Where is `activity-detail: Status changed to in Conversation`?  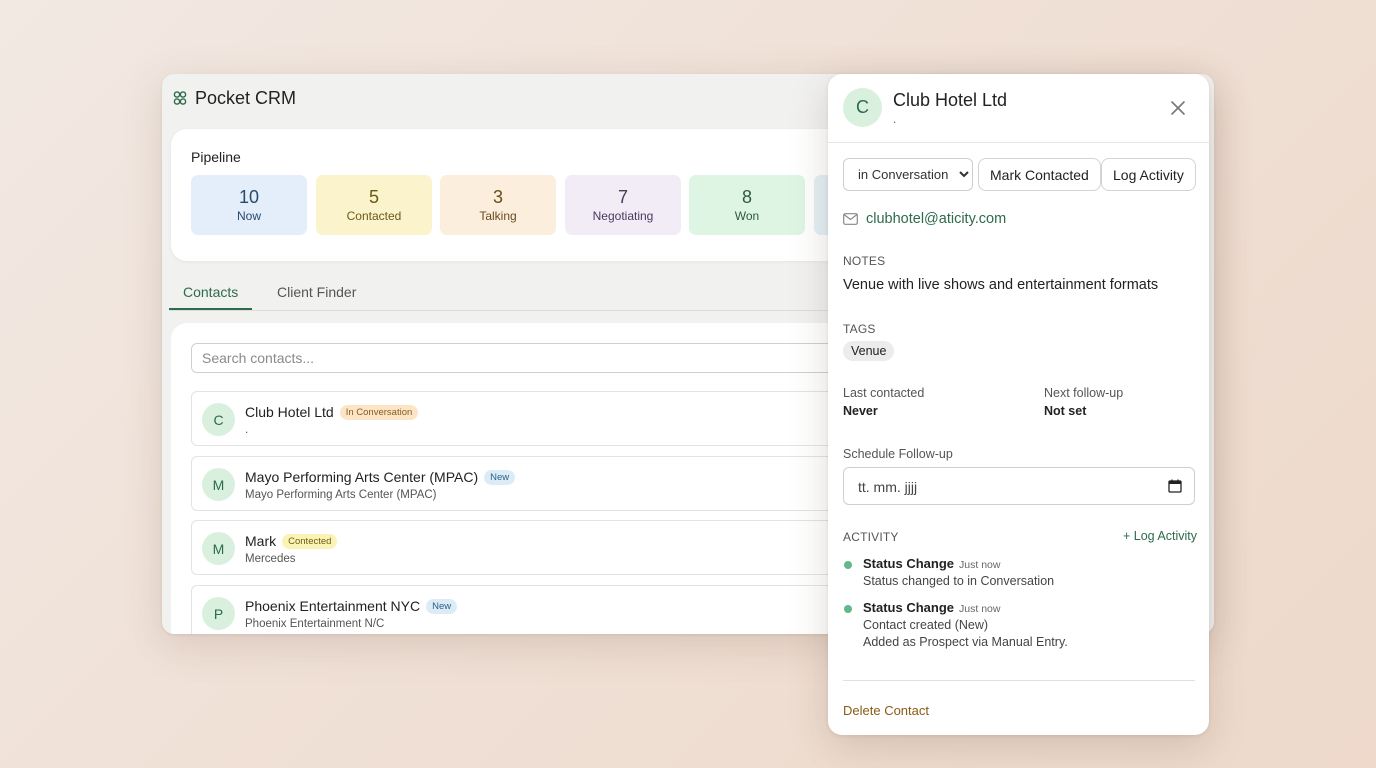
activity-detail: Status changed to in Conversation is located at coordinates (959, 581).